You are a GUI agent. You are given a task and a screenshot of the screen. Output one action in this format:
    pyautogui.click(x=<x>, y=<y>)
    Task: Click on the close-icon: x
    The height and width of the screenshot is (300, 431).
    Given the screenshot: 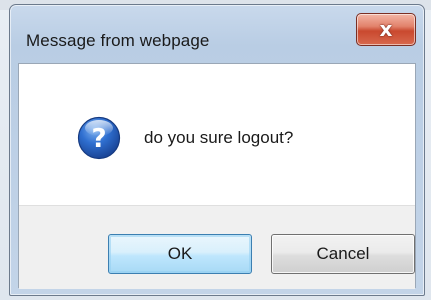 What is the action you would take?
    pyautogui.click(x=386, y=29)
    